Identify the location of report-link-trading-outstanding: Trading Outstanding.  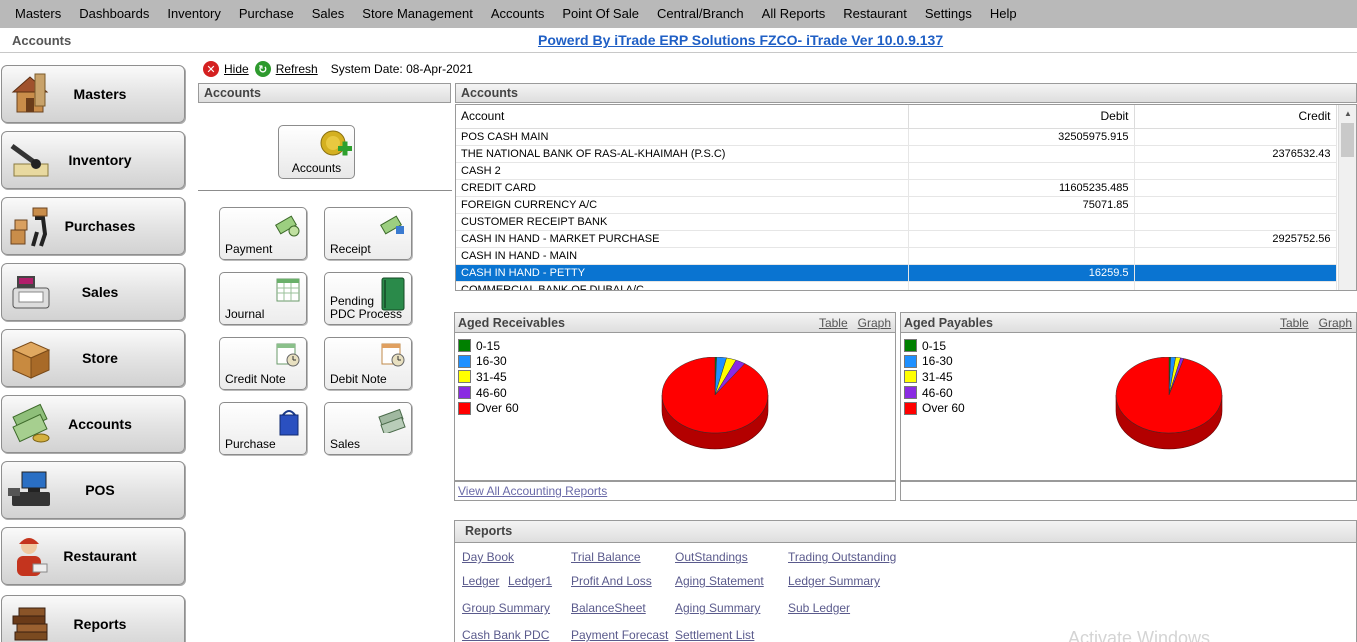
(842, 557).